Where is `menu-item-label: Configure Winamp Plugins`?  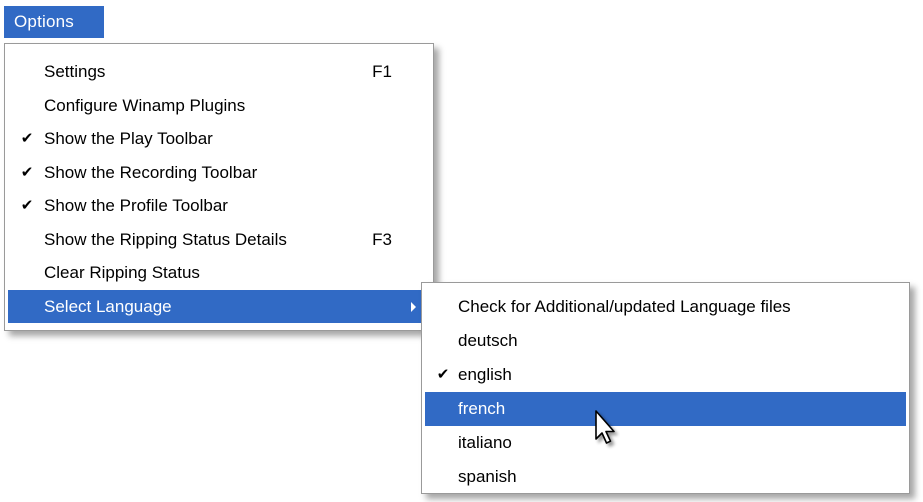 menu-item-label: Configure Winamp Plugins is located at coordinates (145, 105).